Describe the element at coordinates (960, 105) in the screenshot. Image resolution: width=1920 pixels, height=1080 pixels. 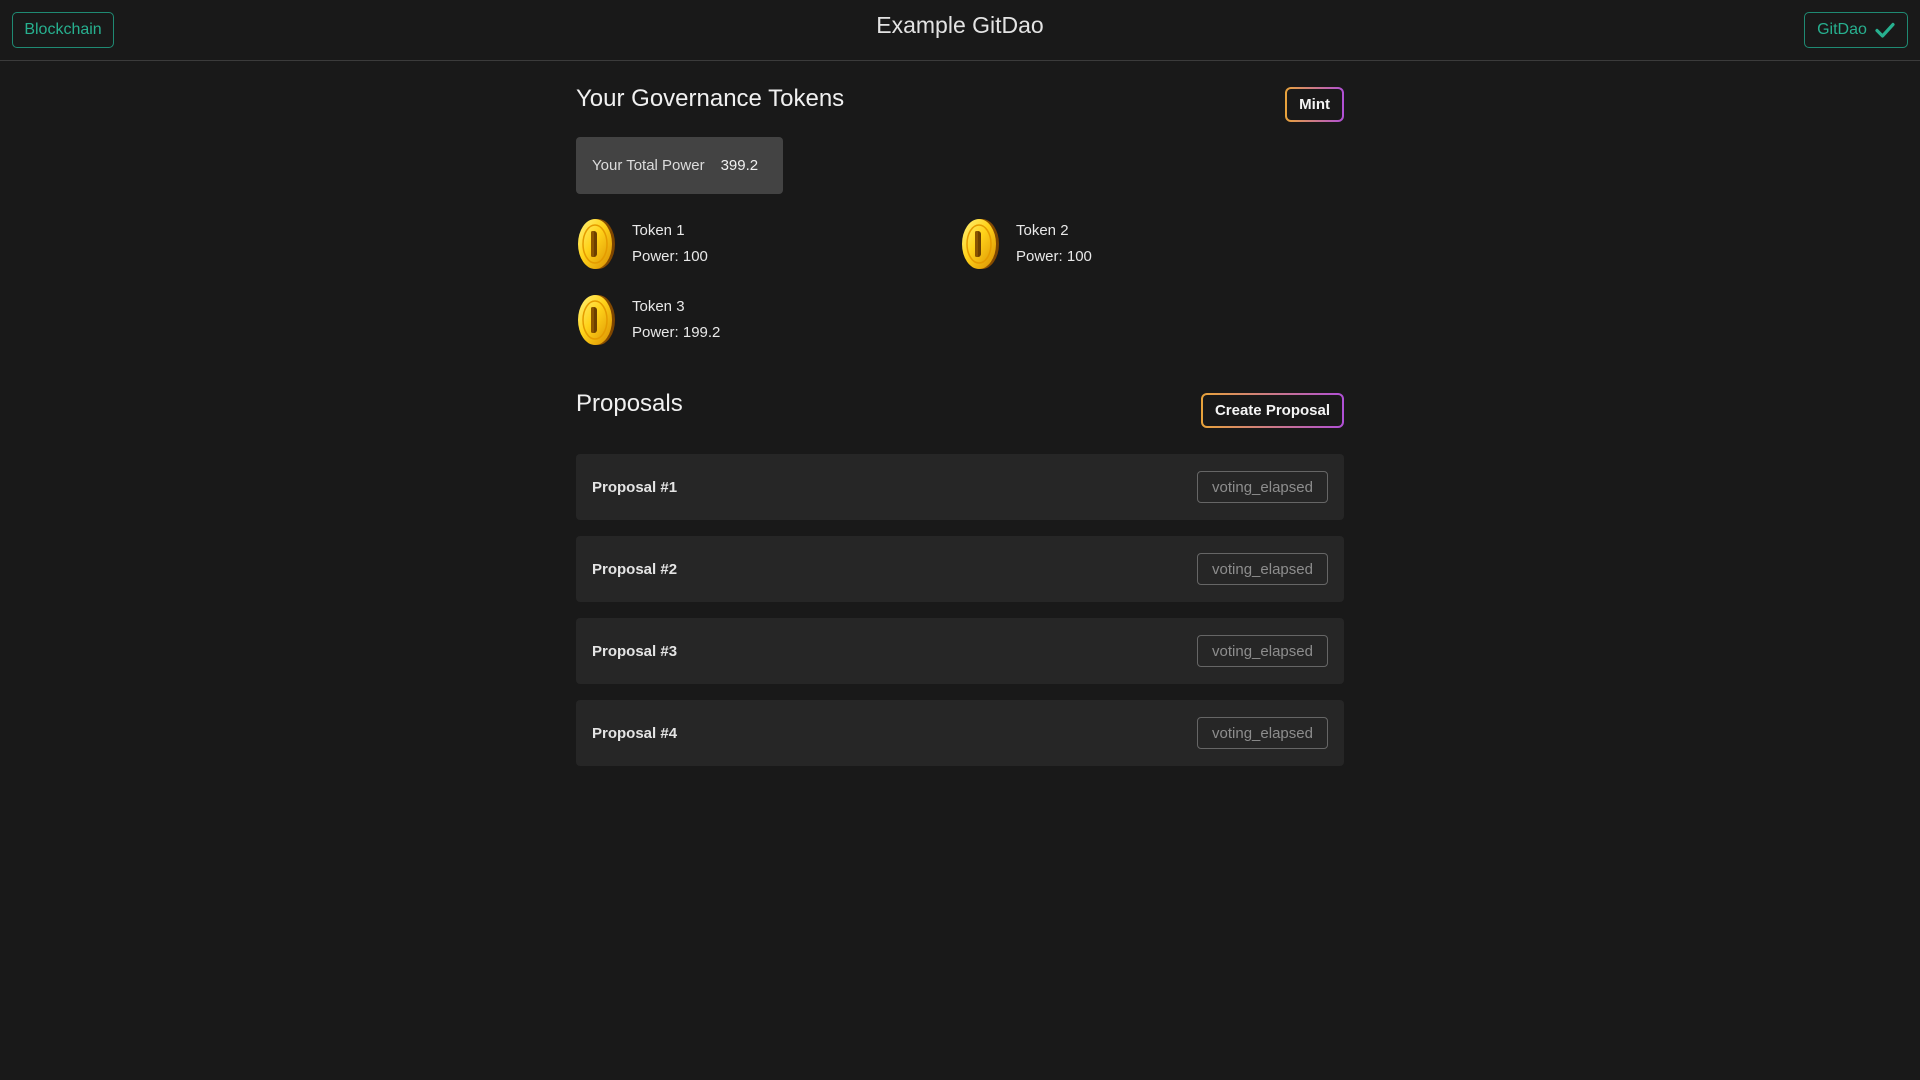
I see `tokens-section-header: Your Governance Tokens Mint` at that location.